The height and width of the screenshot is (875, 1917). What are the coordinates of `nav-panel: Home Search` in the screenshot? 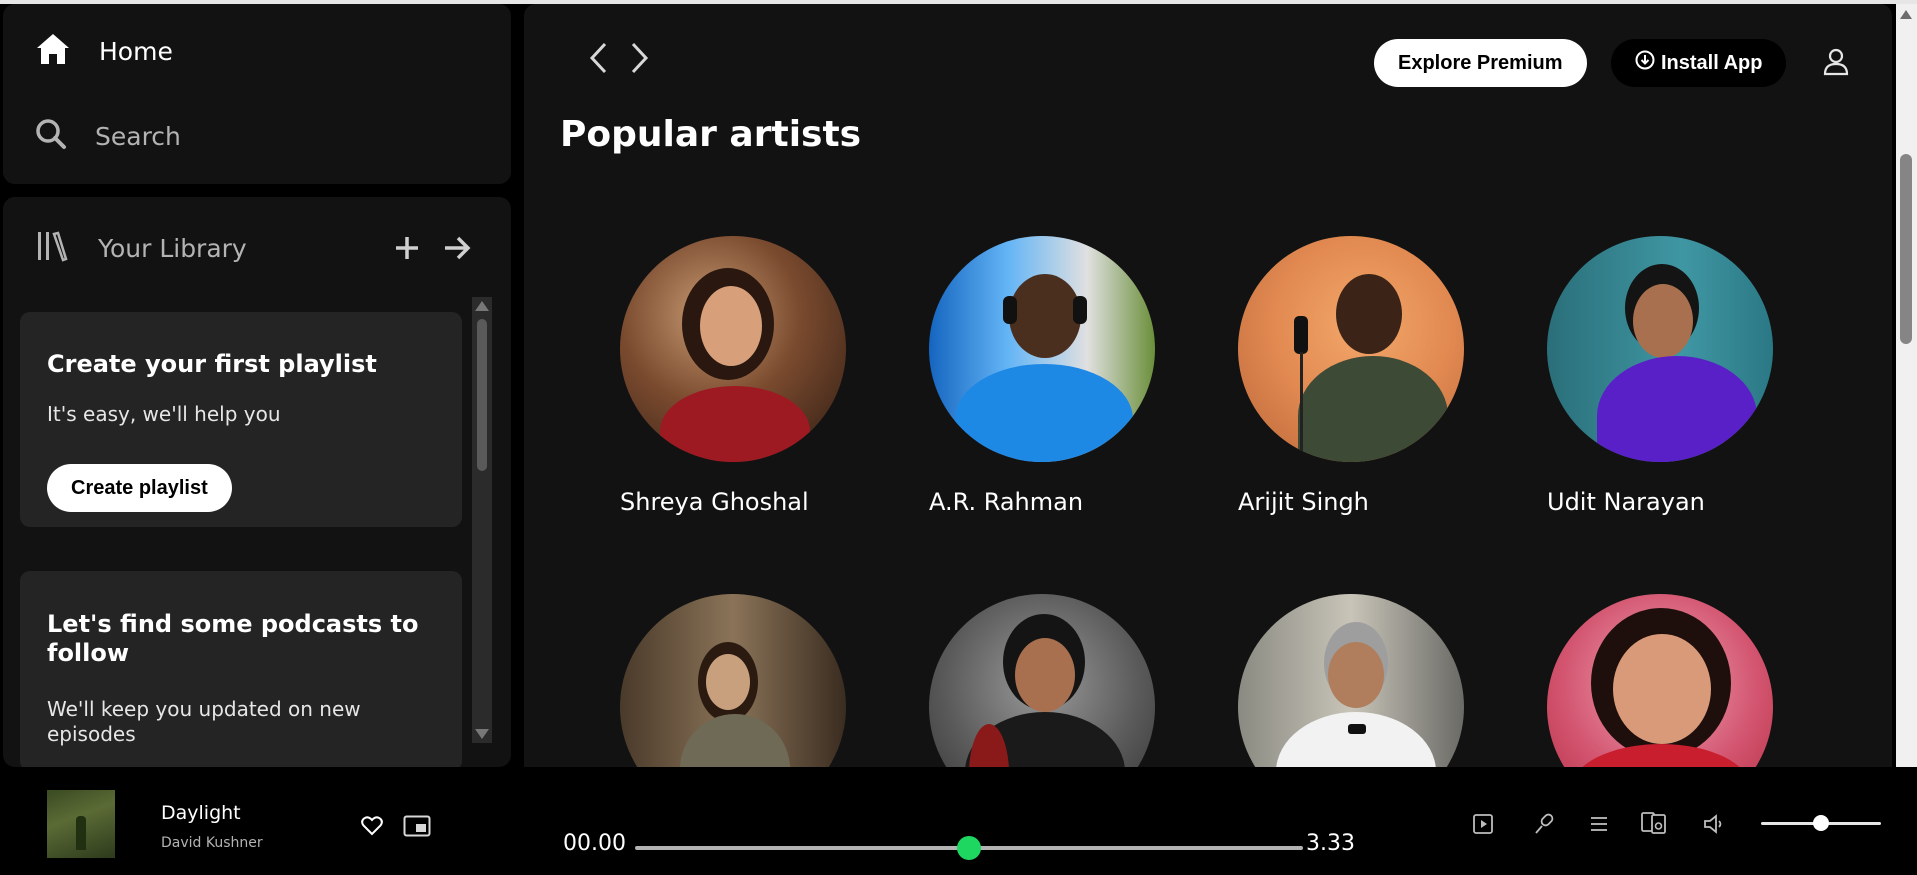 It's located at (257, 94).